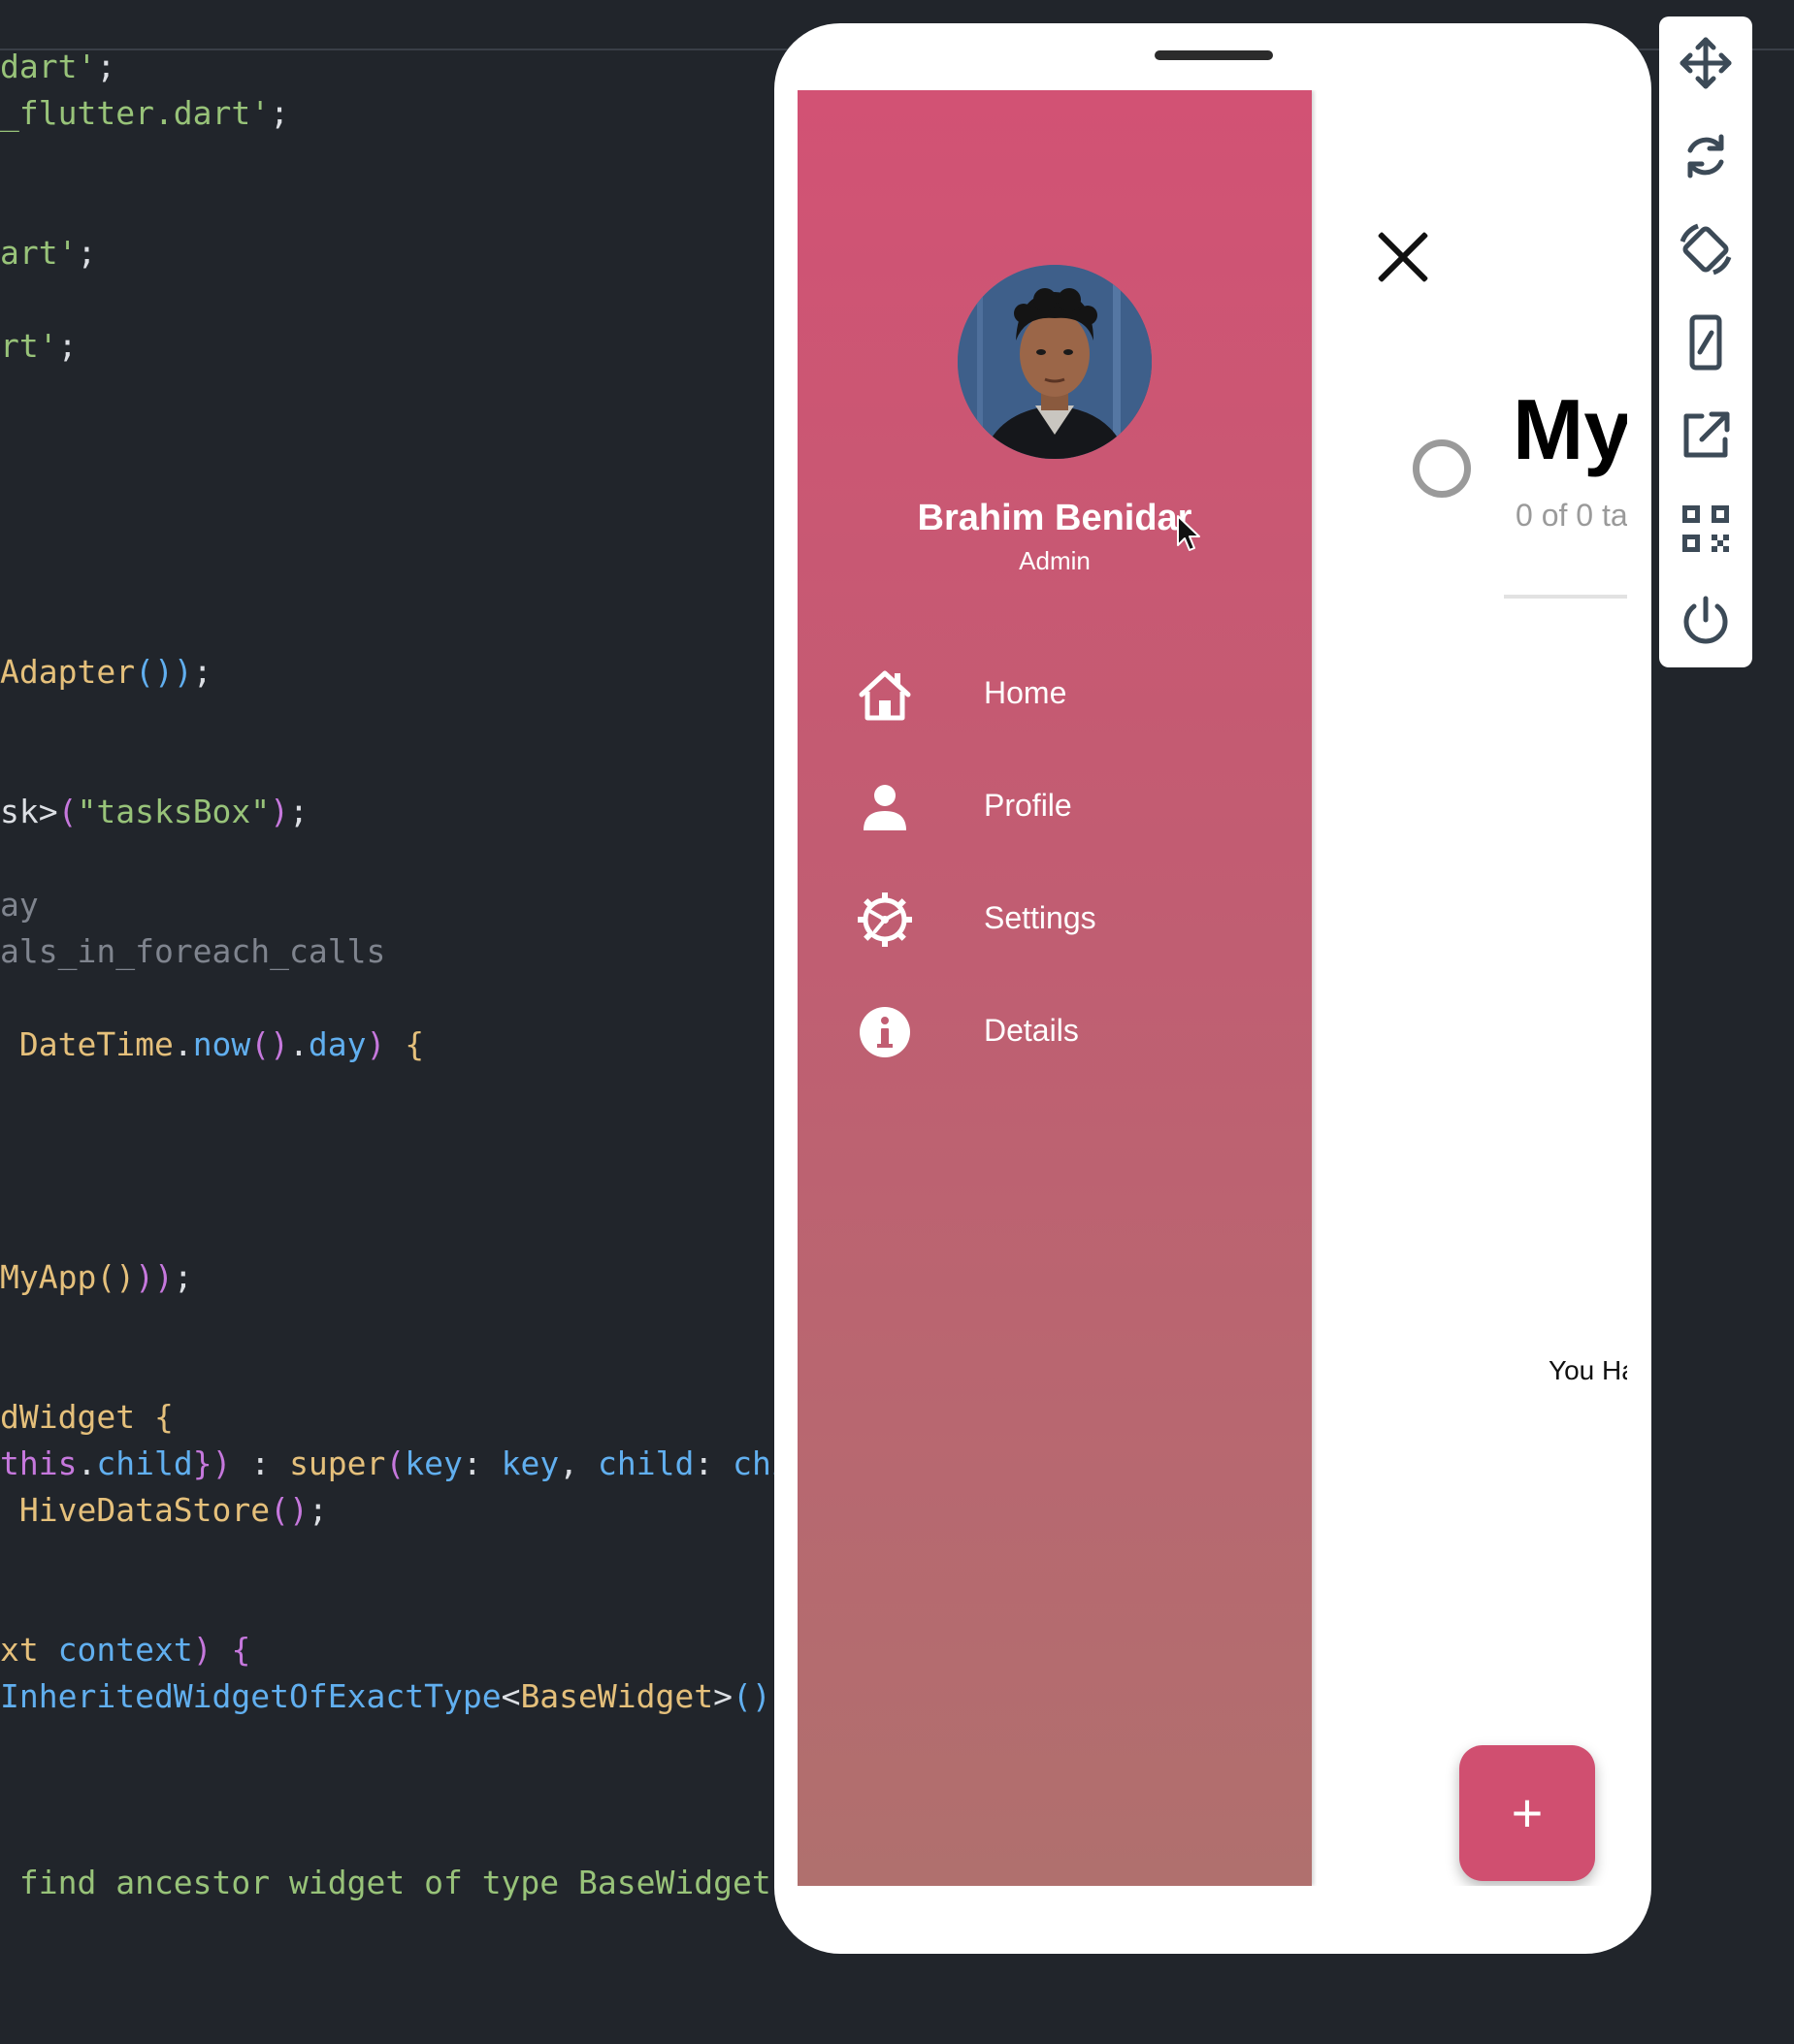 The width and height of the screenshot is (1794, 2044). Describe the element at coordinates (1028, 805) in the screenshot. I see `drawer-item-label: Profile` at that location.